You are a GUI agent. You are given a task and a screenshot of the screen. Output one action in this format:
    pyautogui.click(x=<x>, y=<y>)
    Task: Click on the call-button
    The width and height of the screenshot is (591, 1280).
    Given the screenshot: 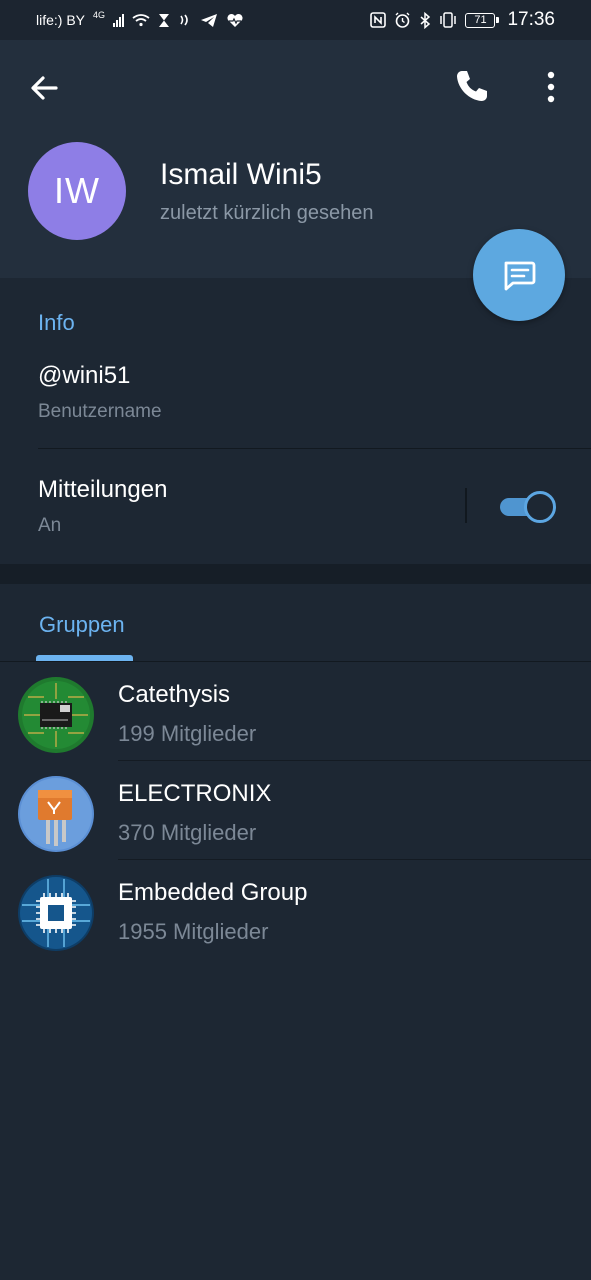 What is the action you would take?
    pyautogui.click(x=472, y=86)
    